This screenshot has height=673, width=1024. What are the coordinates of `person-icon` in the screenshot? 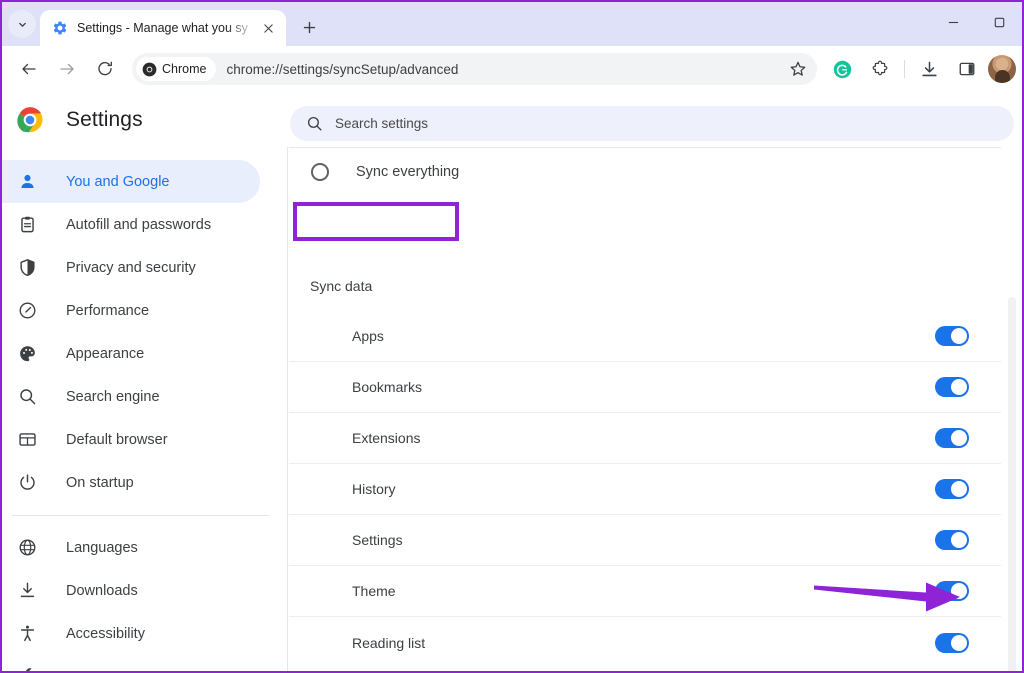 It's located at (27, 182).